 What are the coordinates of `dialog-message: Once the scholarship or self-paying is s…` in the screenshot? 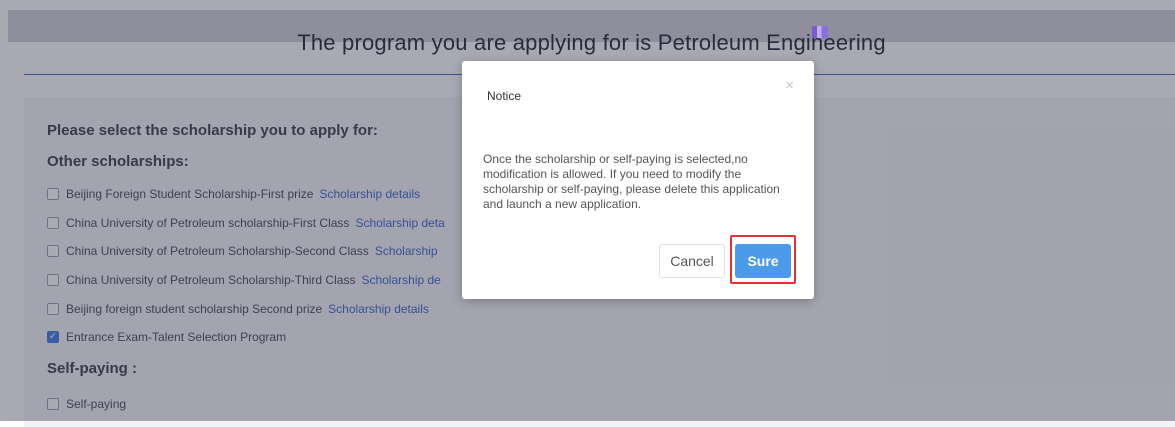 It's located at (631, 181).